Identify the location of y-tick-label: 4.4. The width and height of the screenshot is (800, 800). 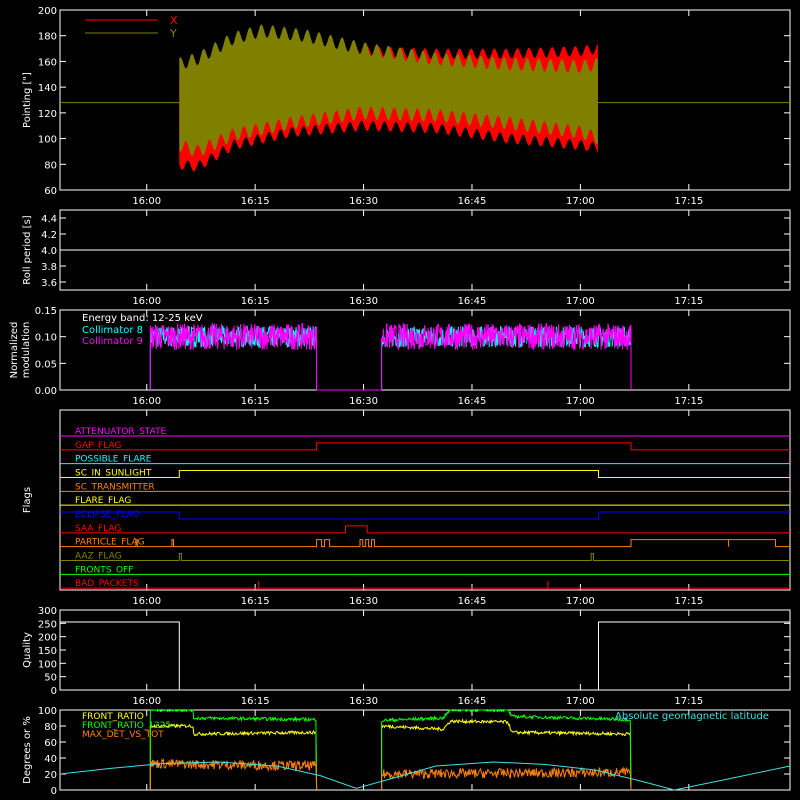
(49, 219).